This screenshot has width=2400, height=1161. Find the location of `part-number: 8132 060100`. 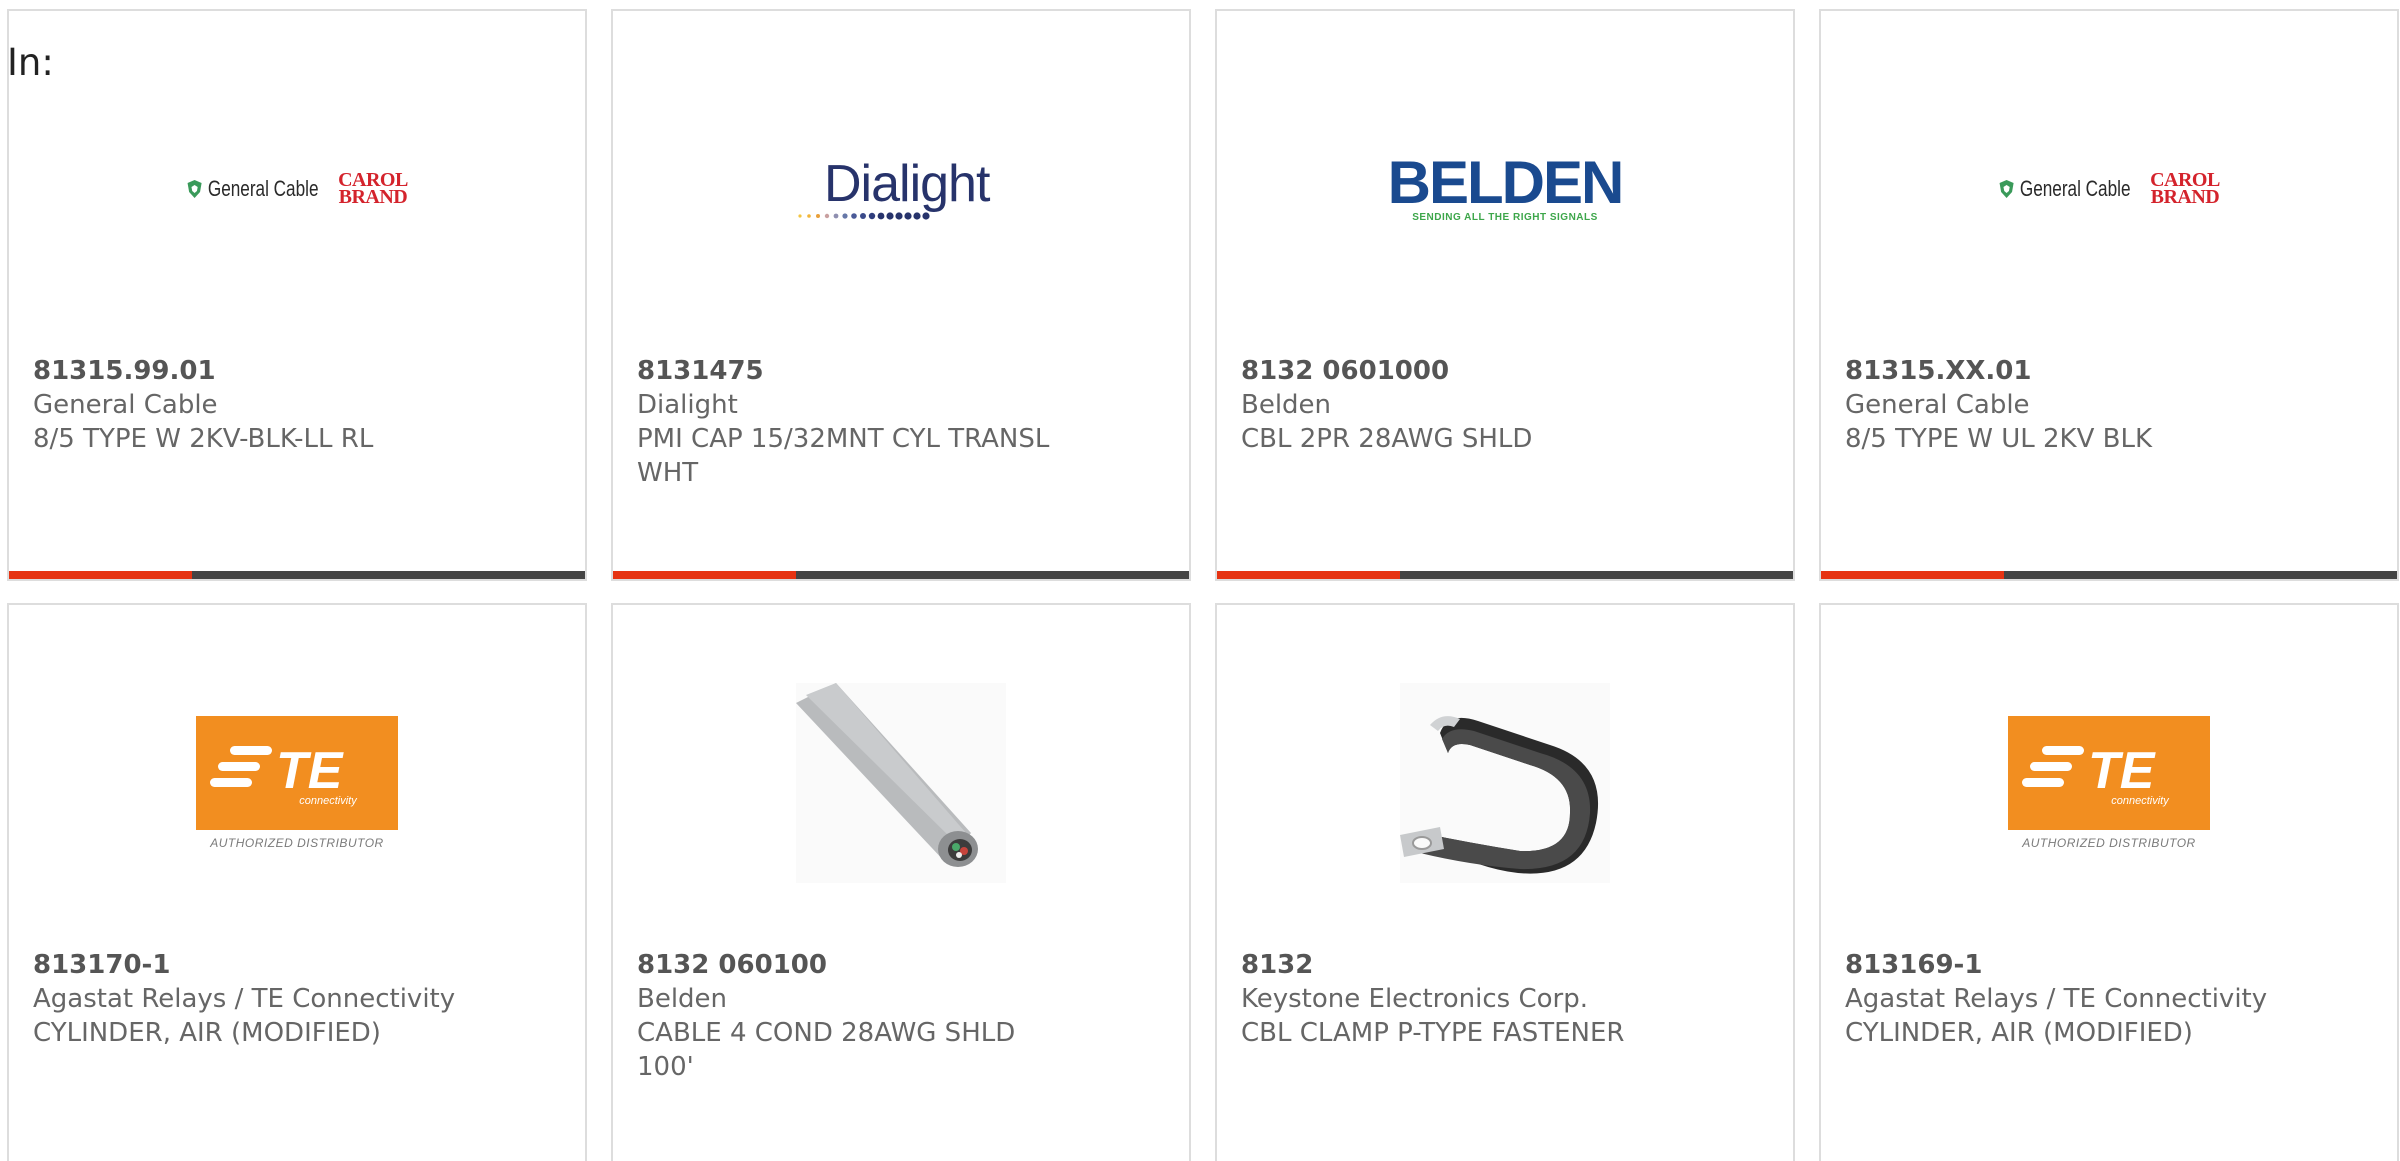

part-number: 8132 060100 is located at coordinates (857, 965).